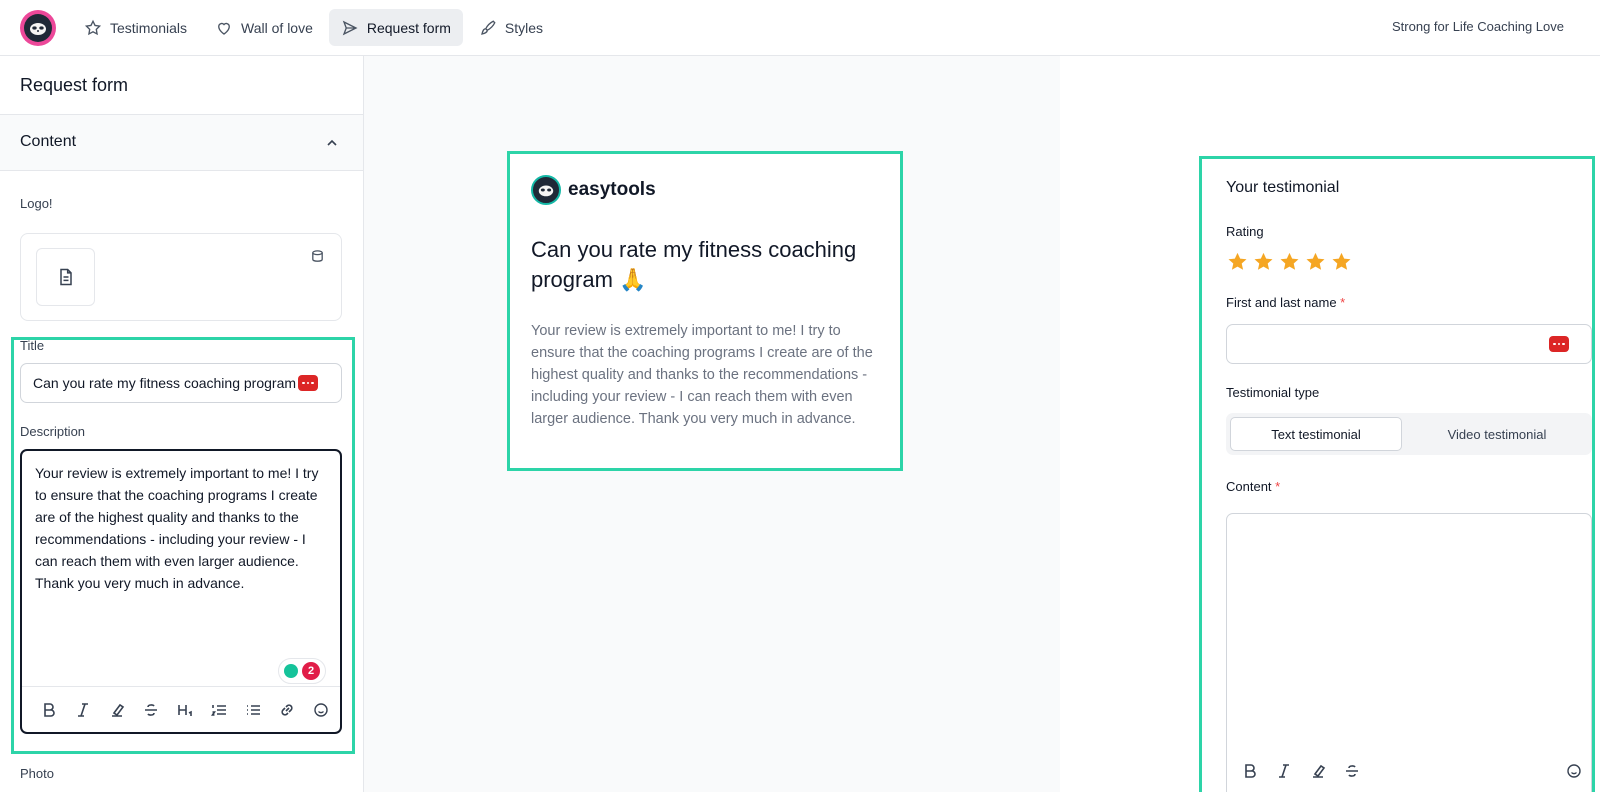  Describe the element at coordinates (1409, 770) in the screenshot. I see `content-toolbar` at that location.